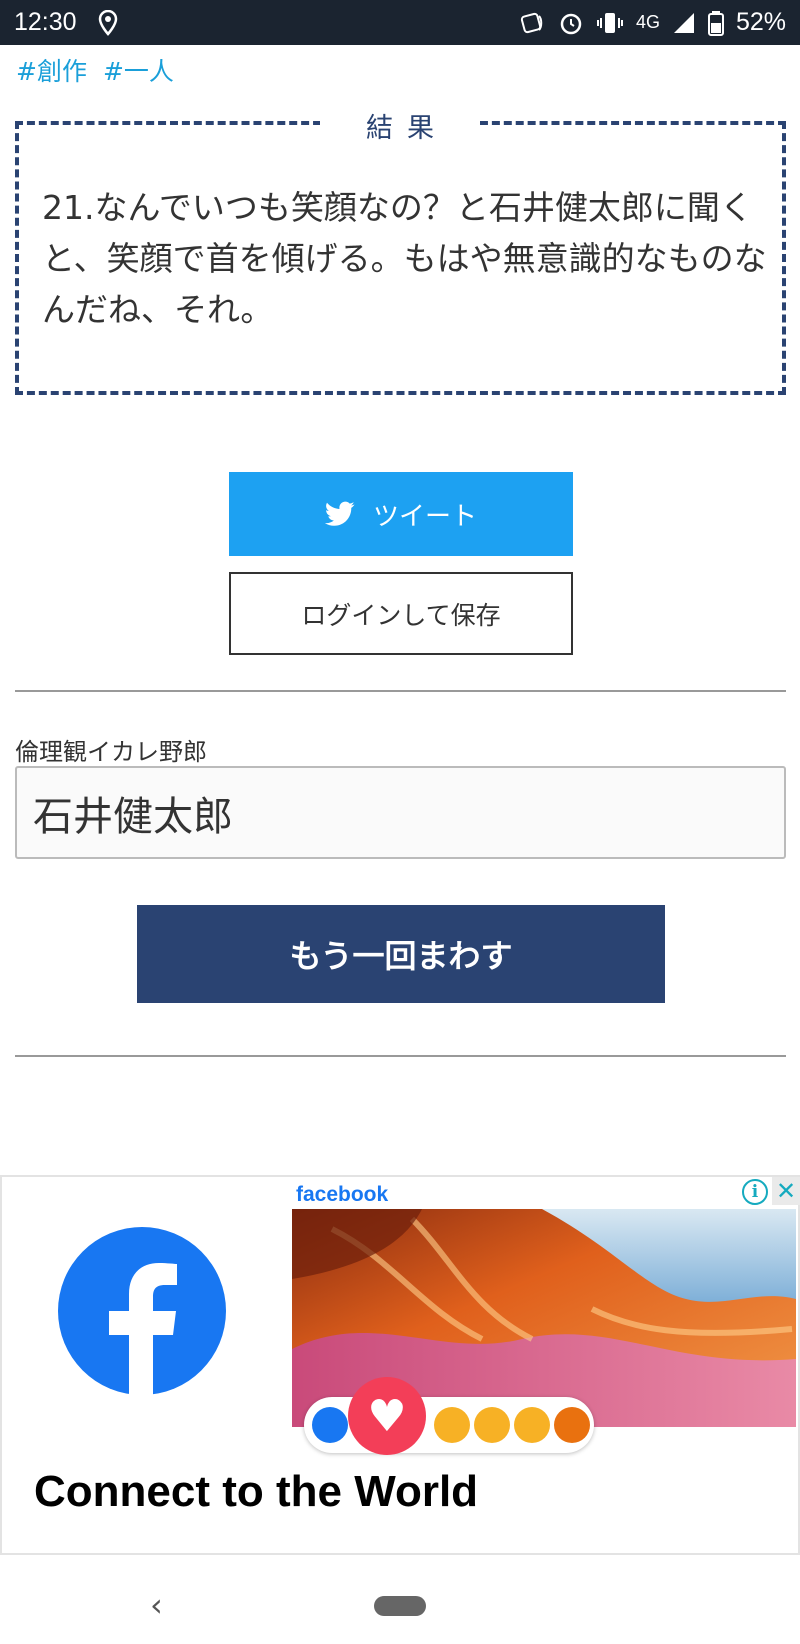 This screenshot has height=1644, width=800. What do you see at coordinates (647, 22) in the screenshot?
I see `network-type: 4G` at bounding box center [647, 22].